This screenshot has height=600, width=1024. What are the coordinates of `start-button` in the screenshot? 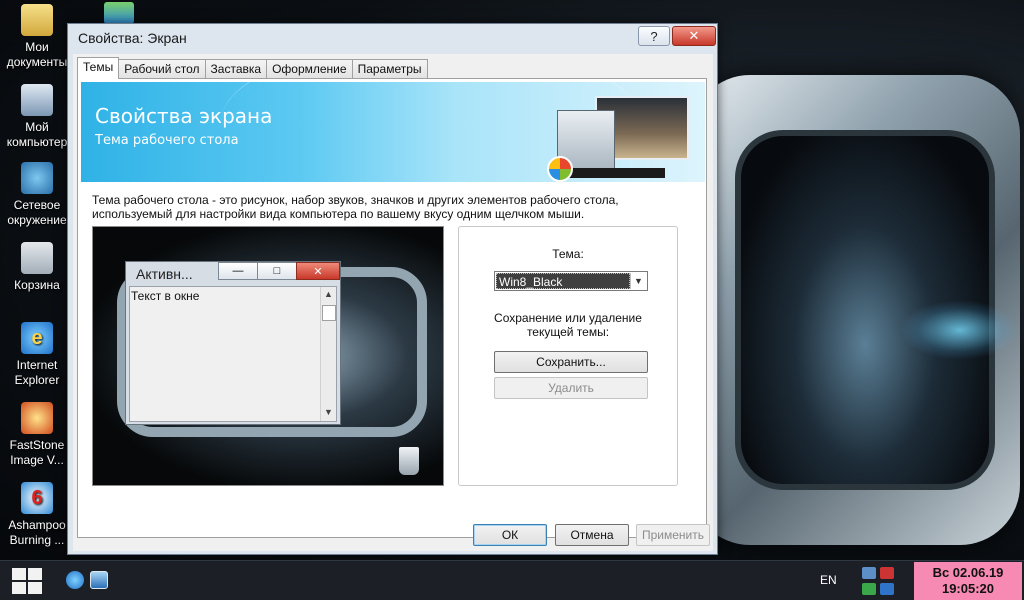 It's located at (28, 581).